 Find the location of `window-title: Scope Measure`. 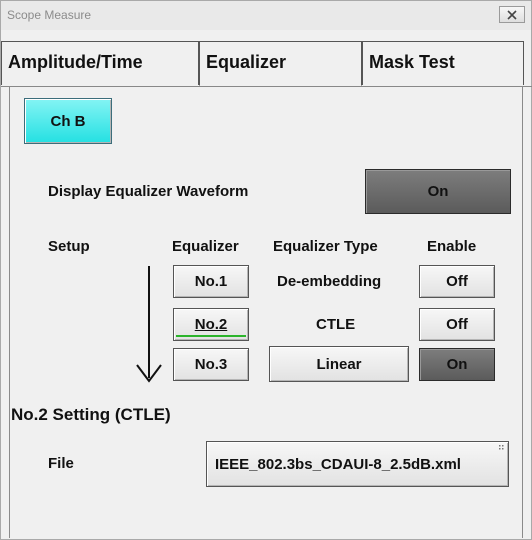

window-title: Scope Measure is located at coordinates (49, 15).